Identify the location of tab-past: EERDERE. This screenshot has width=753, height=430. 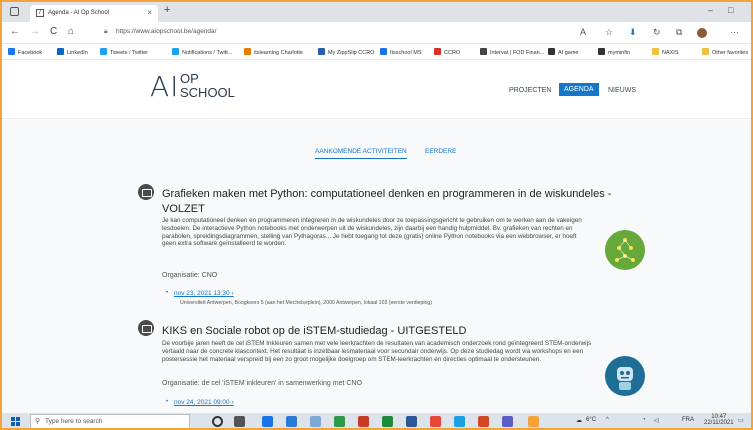
(440, 151).